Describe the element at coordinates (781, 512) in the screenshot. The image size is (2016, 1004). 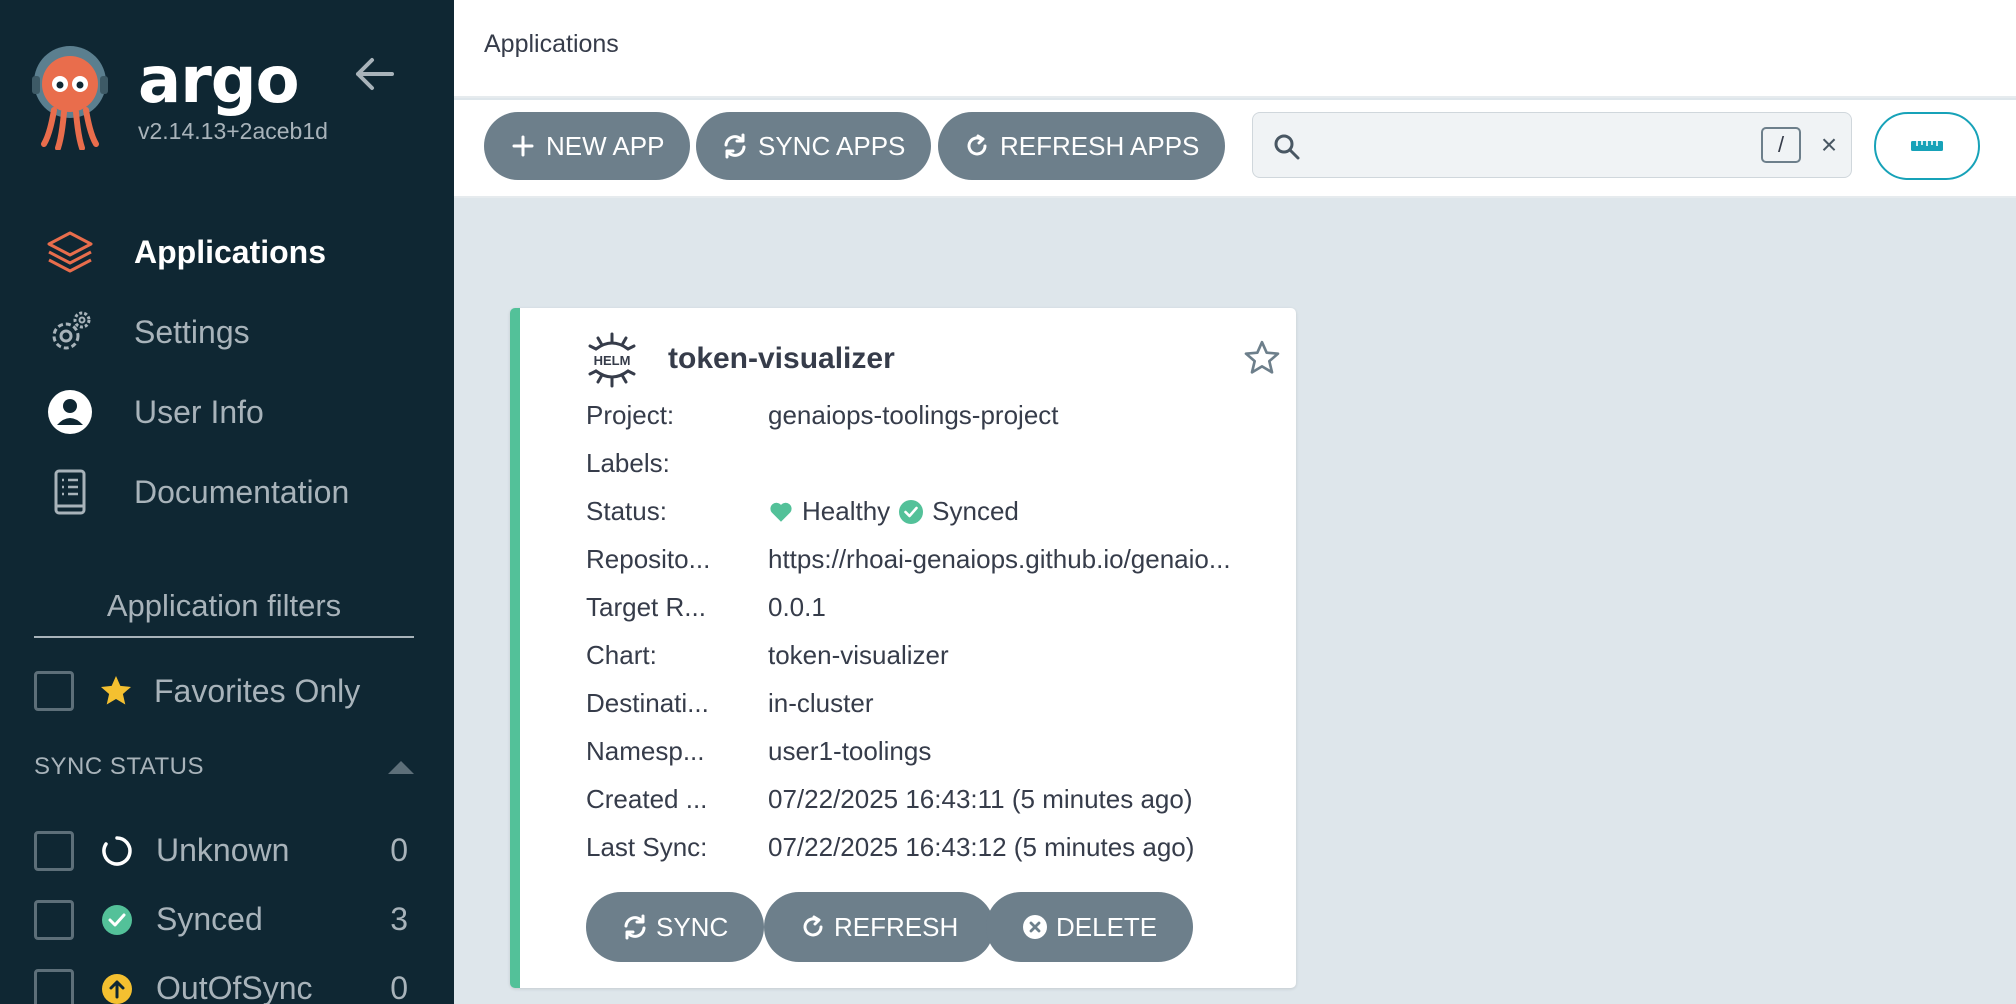
I see `heart-icon` at that location.